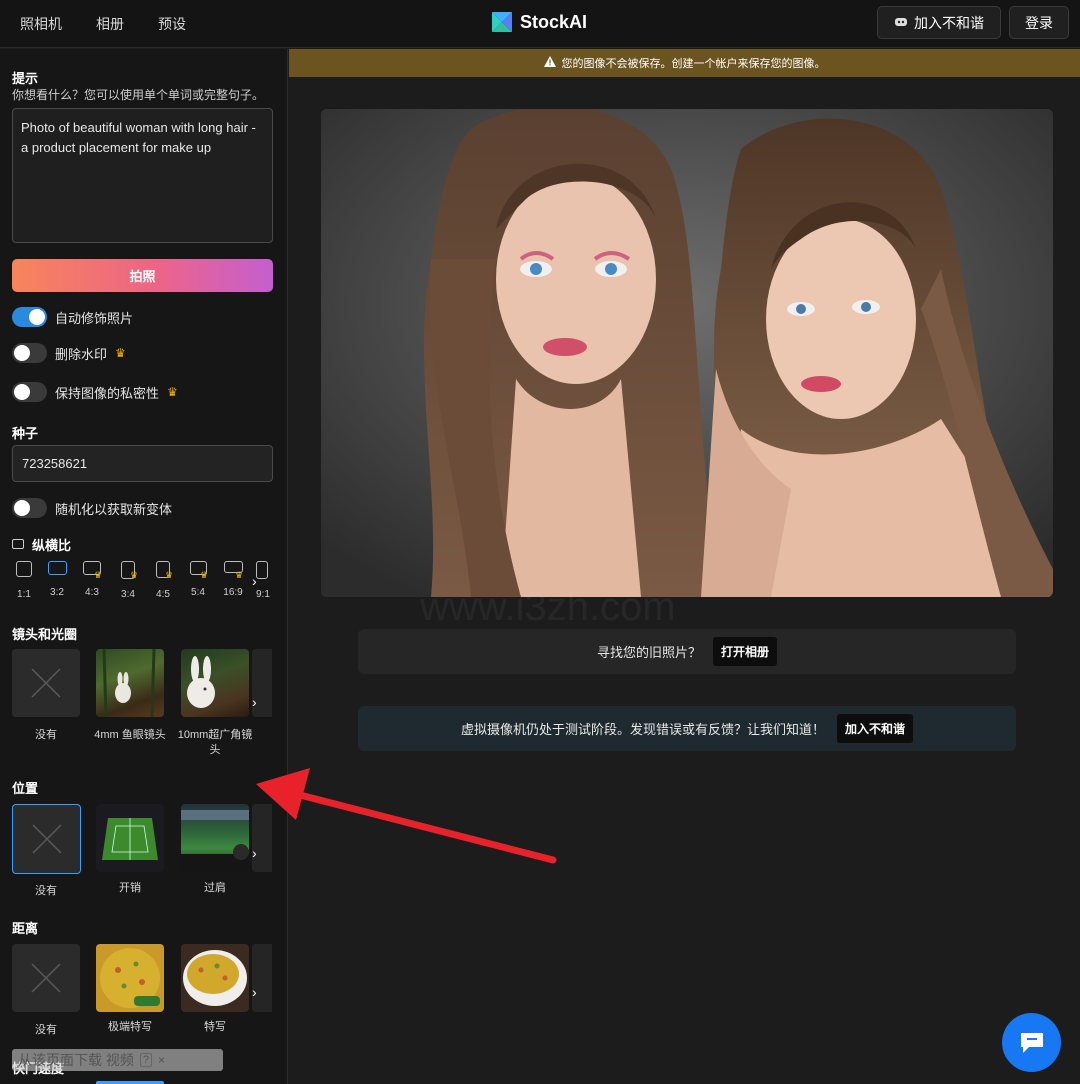 Image resolution: width=1080 pixels, height=1084 pixels. Describe the element at coordinates (130, 1027) in the screenshot. I see `distance-extreme-closeup-label: 极端特写` at that location.